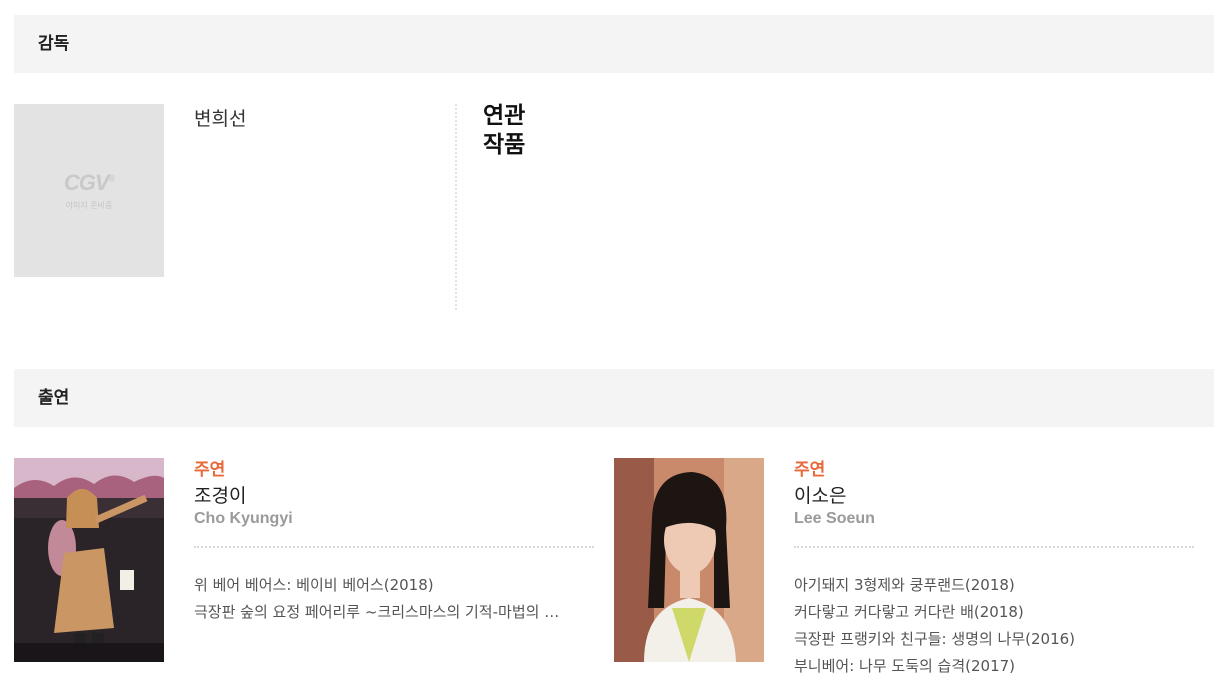 This screenshot has height=680, width=1232. What do you see at coordinates (456, 207) in the screenshot?
I see `divider` at bounding box center [456, 207].